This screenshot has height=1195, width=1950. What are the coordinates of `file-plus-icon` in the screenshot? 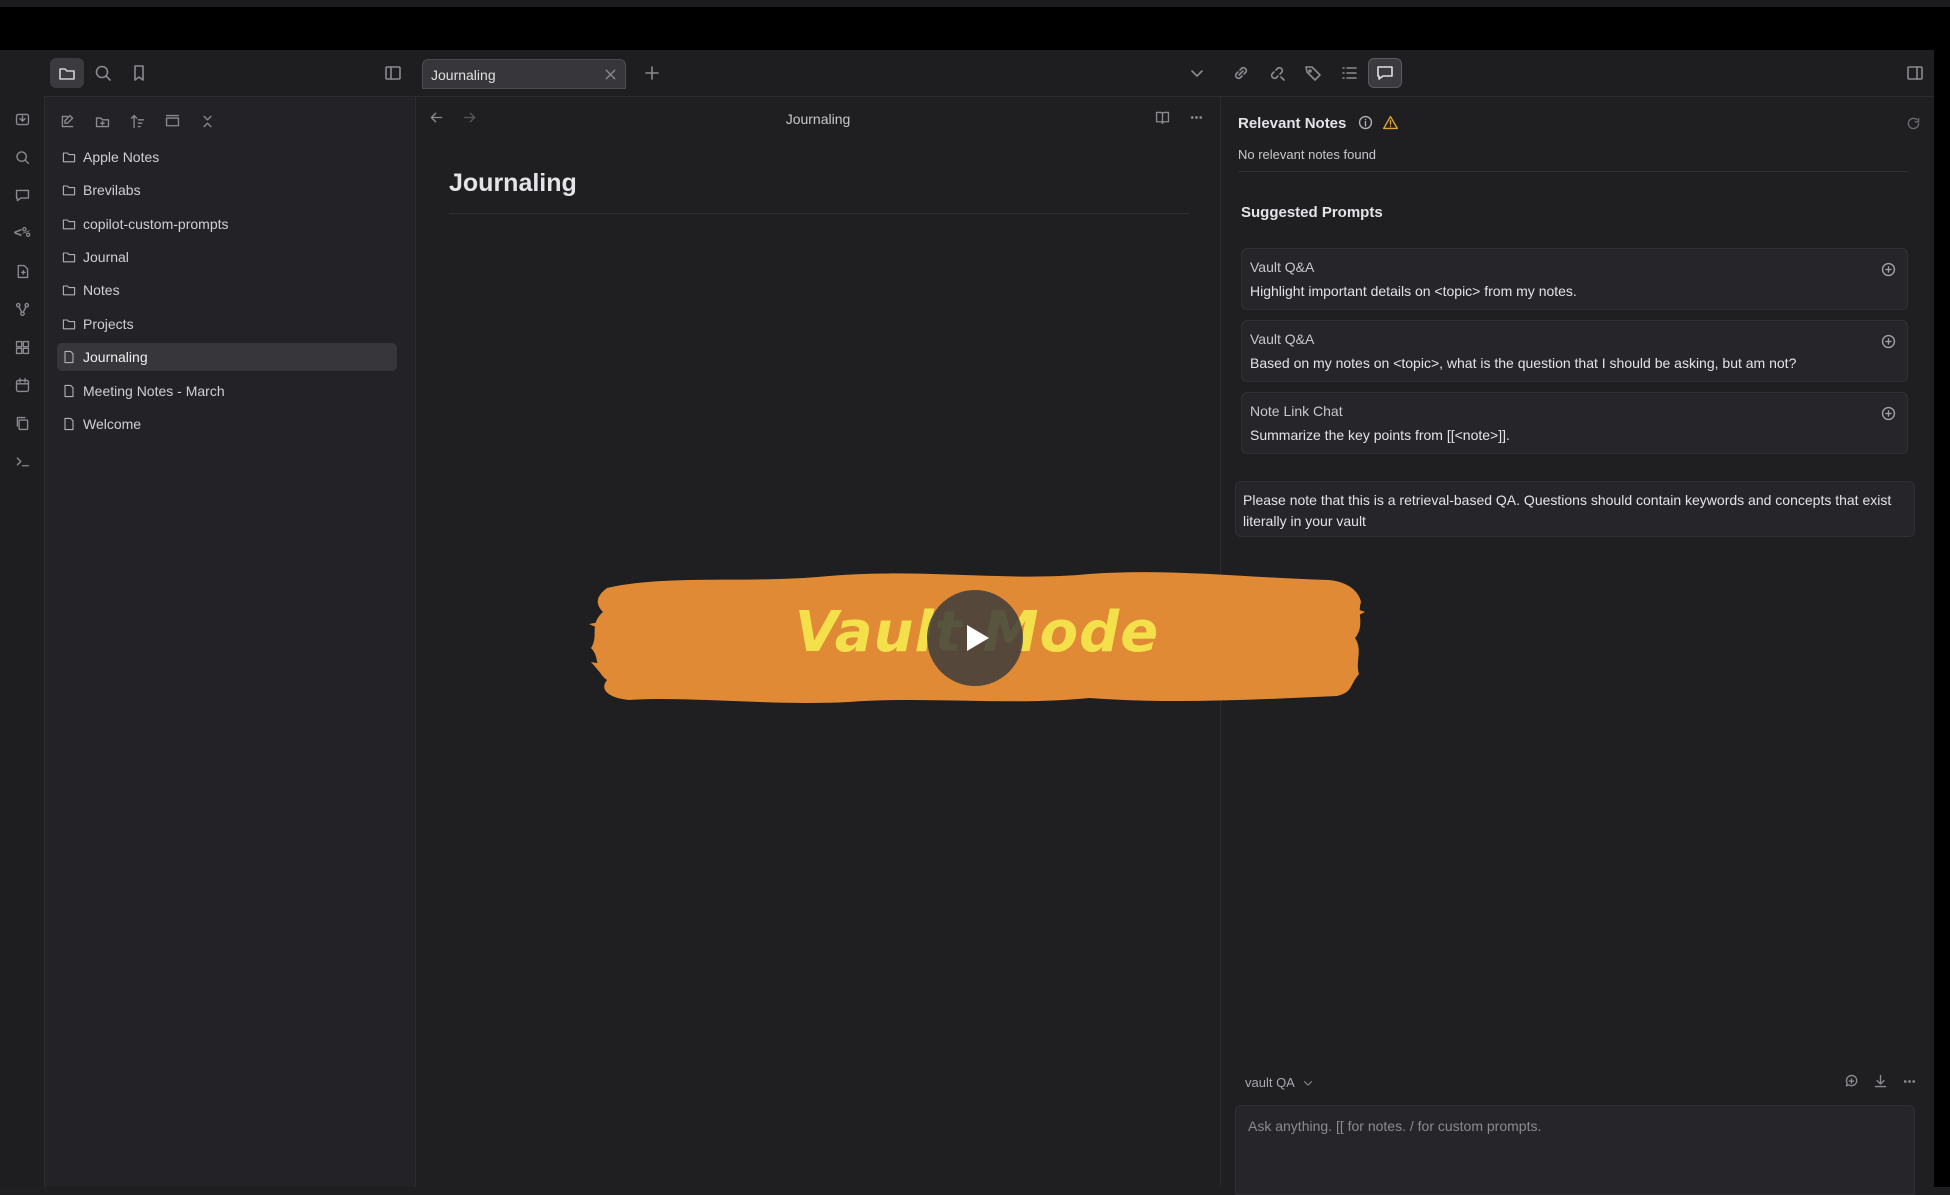 It's located at (22, 271).